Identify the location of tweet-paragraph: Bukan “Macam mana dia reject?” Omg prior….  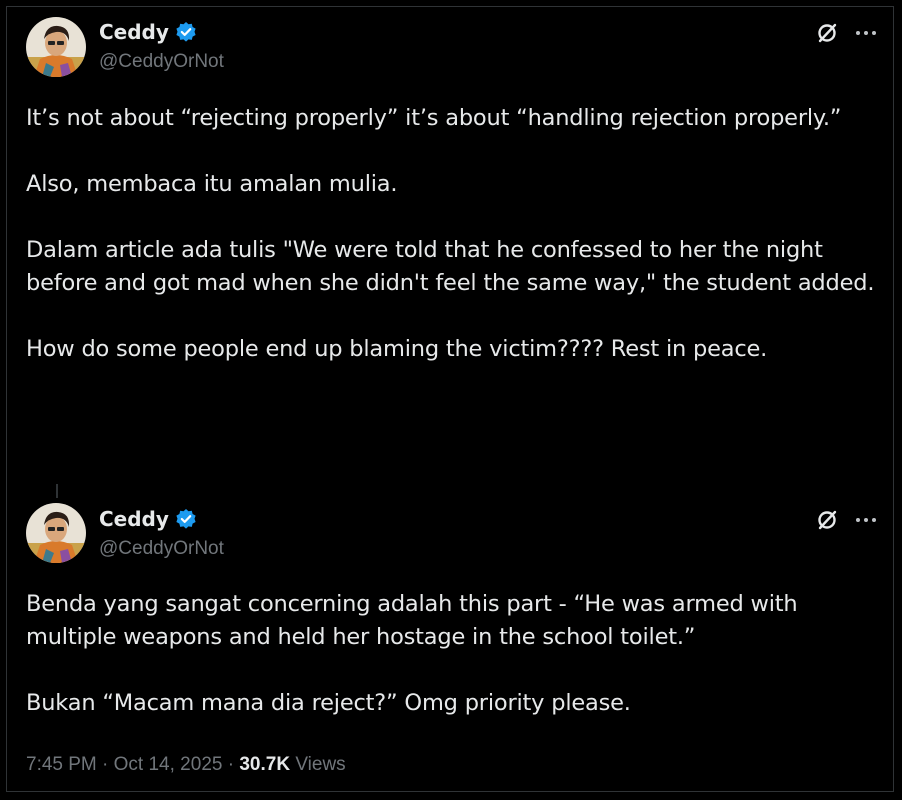
(328, 703).